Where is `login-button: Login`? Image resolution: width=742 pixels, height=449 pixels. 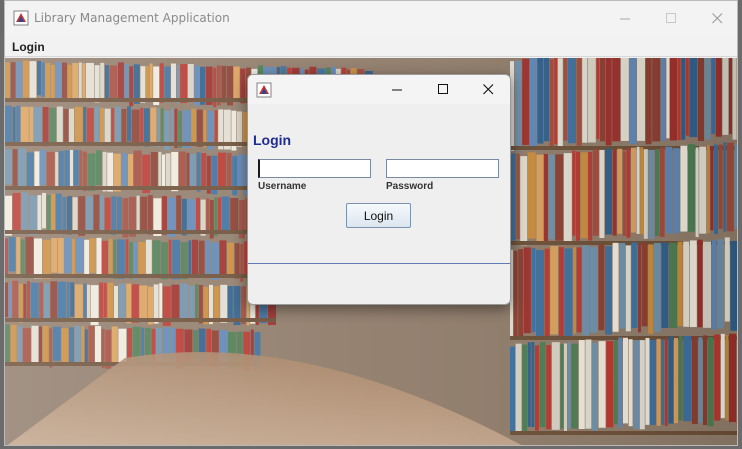
login-button: Login is located at coordinates (378, 215).